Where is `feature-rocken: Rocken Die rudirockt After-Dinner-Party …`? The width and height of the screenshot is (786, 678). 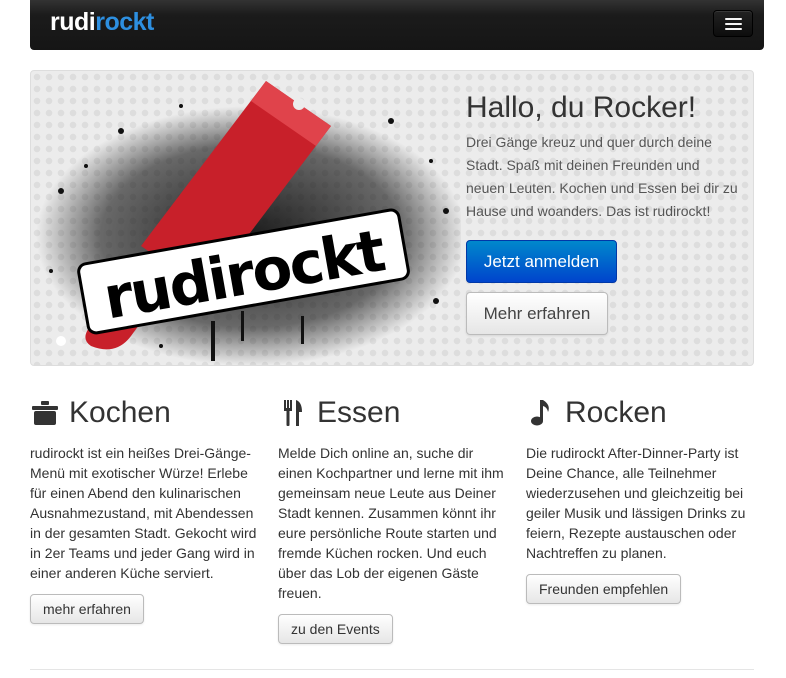
feature-rocken: Rocken Die rudirockt After-Dinner-Party … is located at coordinates (641, 499).